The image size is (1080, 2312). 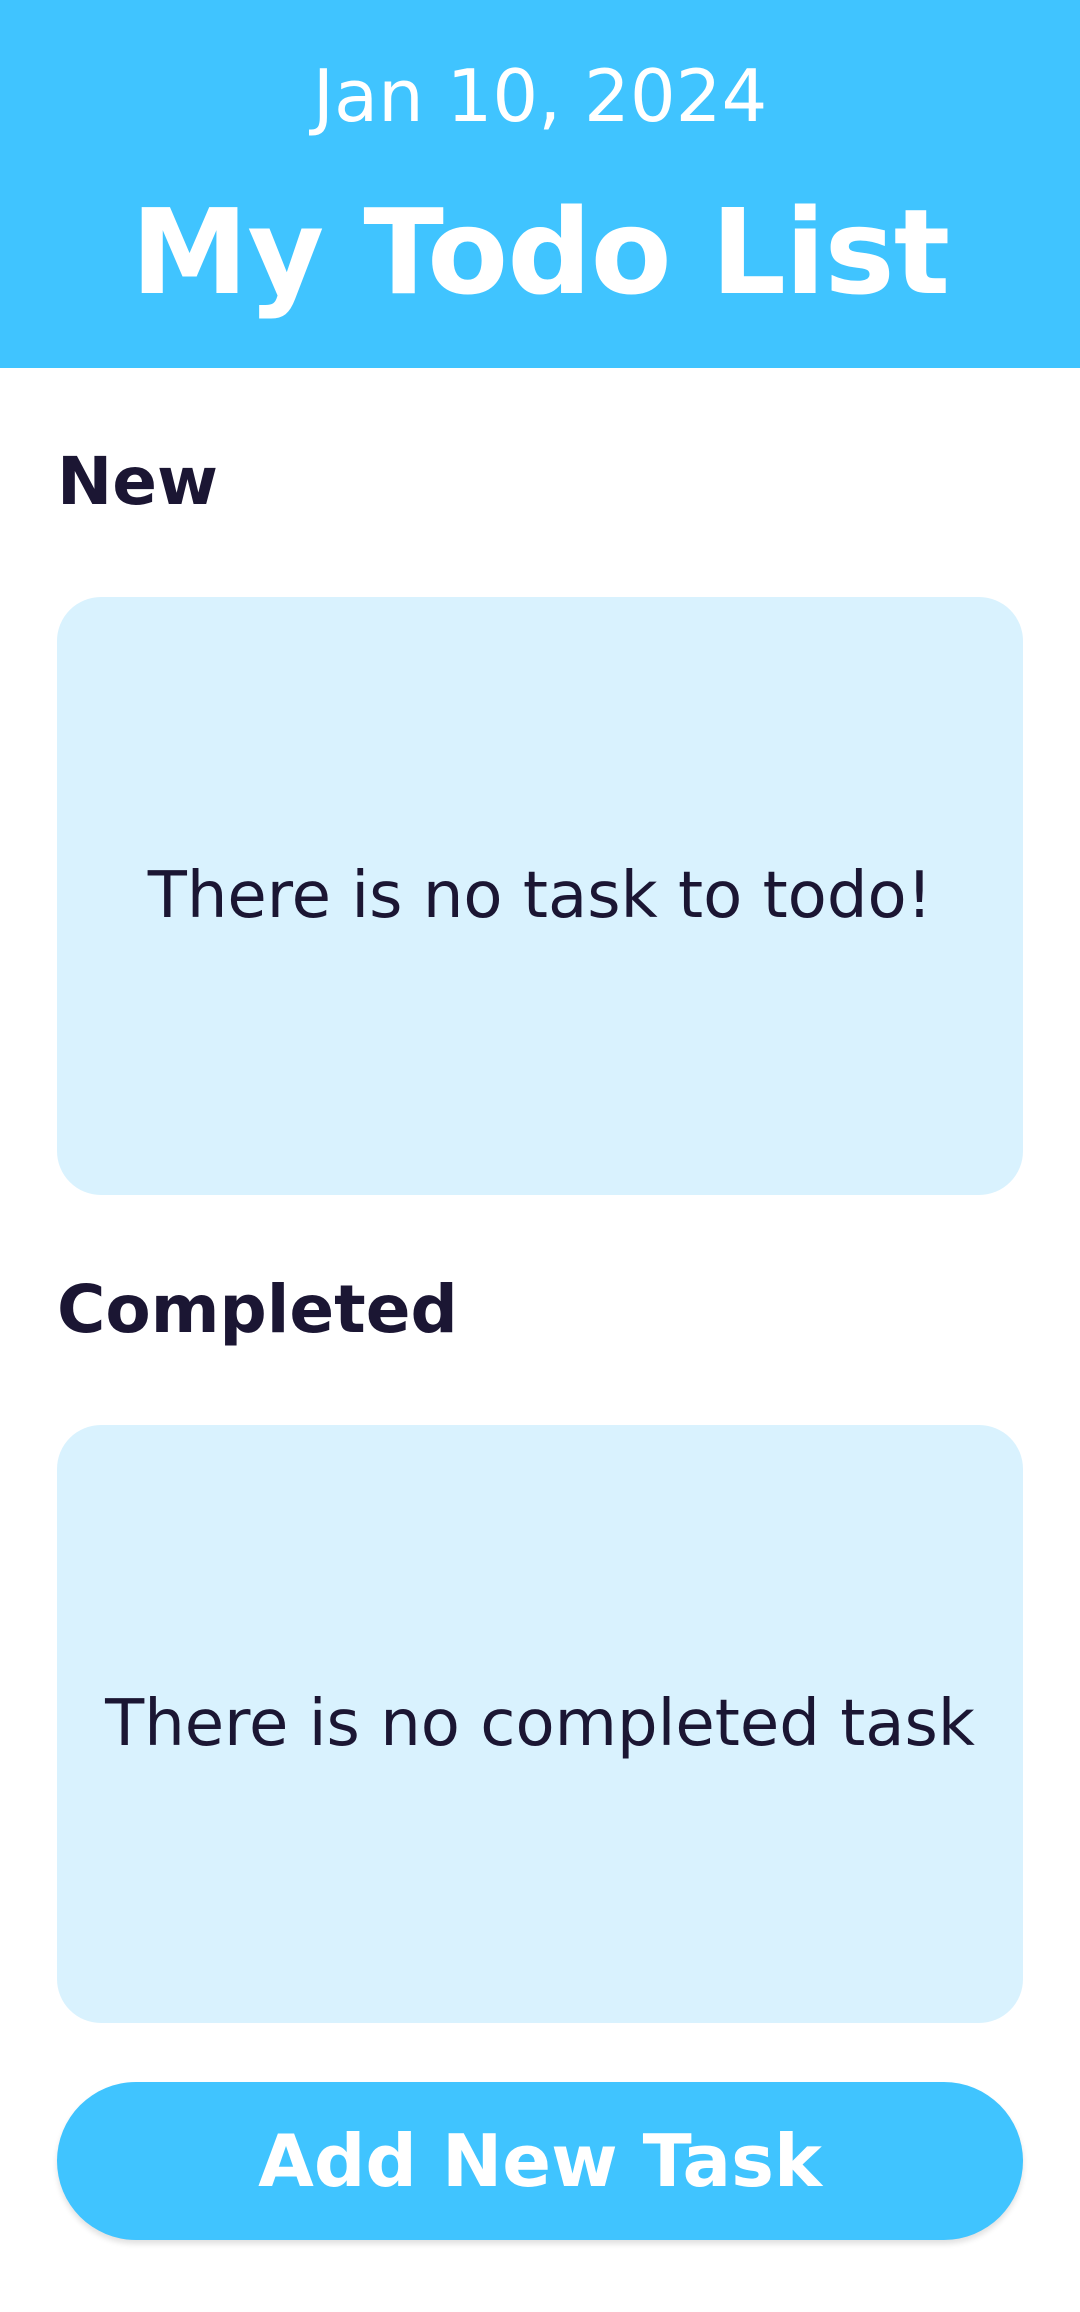 What do you see at coordinates (257, 1309) in the screenshot?
I see `completed-section-heading: Completed` at bounding box center [257, 1309].